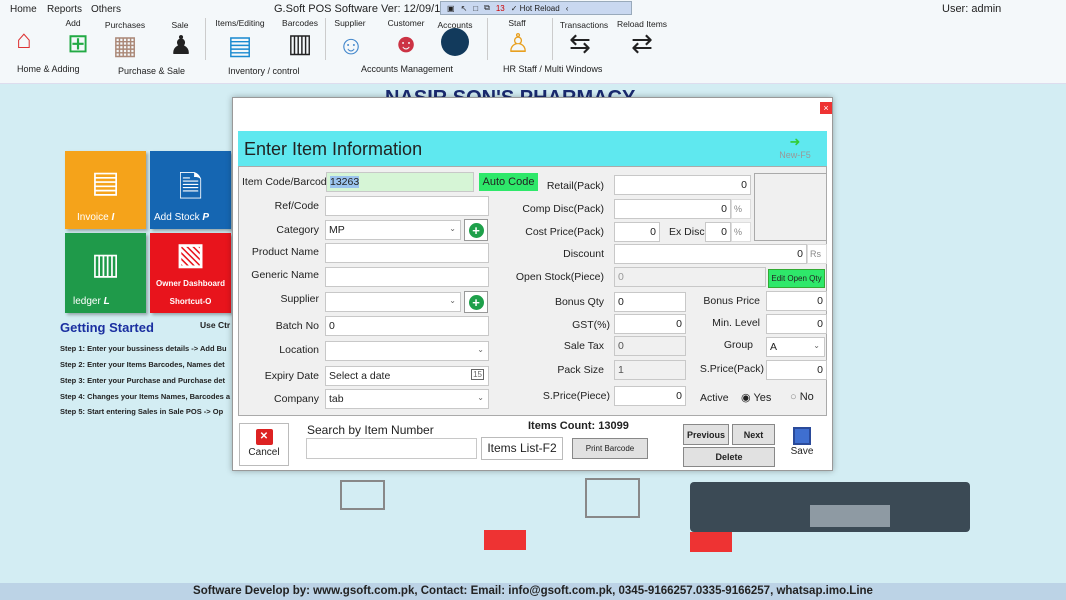 The image size is (1066, 600). I want to click on group-select: A ⌄, so click(795, 347).